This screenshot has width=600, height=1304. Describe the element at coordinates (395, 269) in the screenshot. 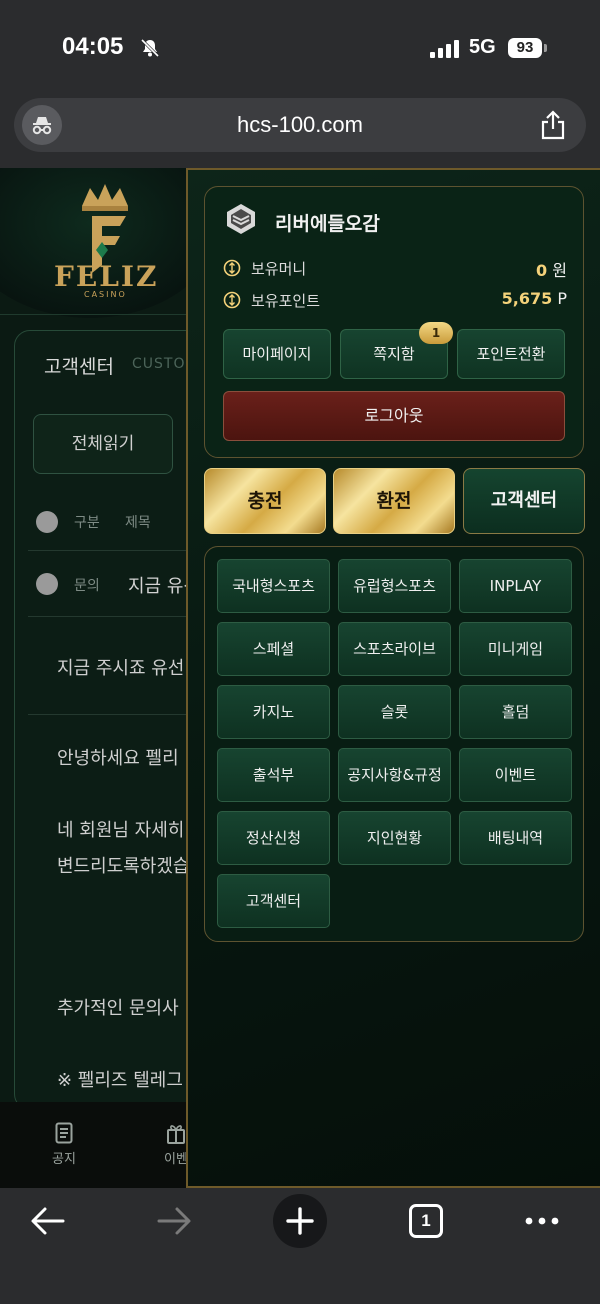

I see `money-row: 보유머니 0 원` at that location.